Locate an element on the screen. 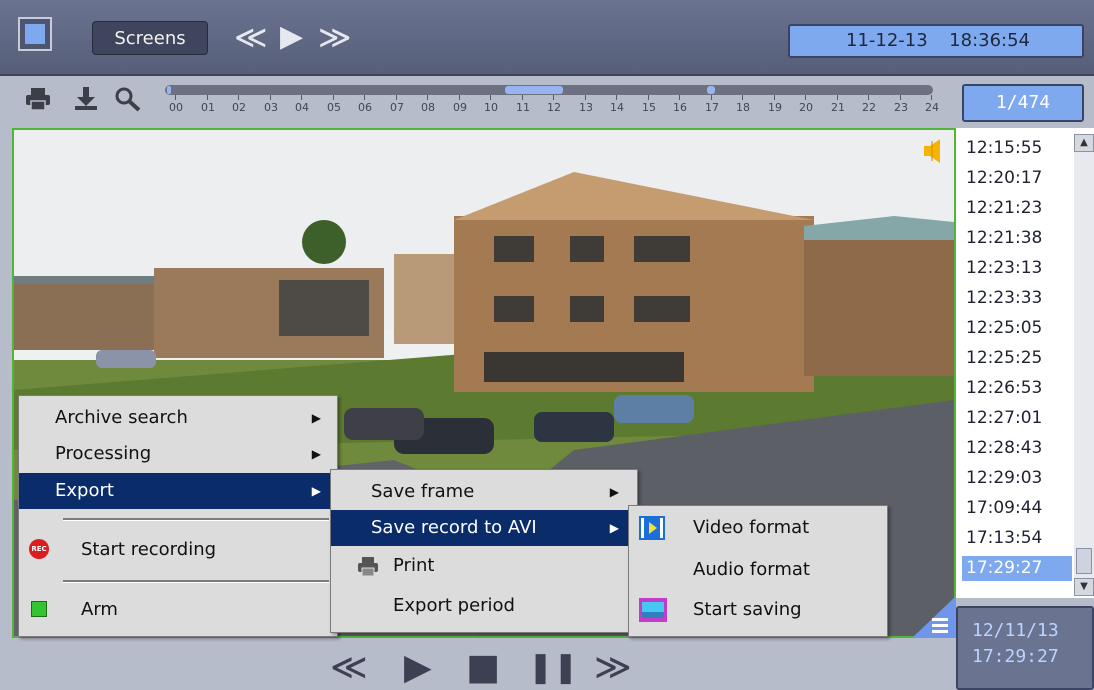 Image resolution: width=1094 pixels, height=690 pixels. timeline-hour-label: 21 is located at coordinates (838, 107).